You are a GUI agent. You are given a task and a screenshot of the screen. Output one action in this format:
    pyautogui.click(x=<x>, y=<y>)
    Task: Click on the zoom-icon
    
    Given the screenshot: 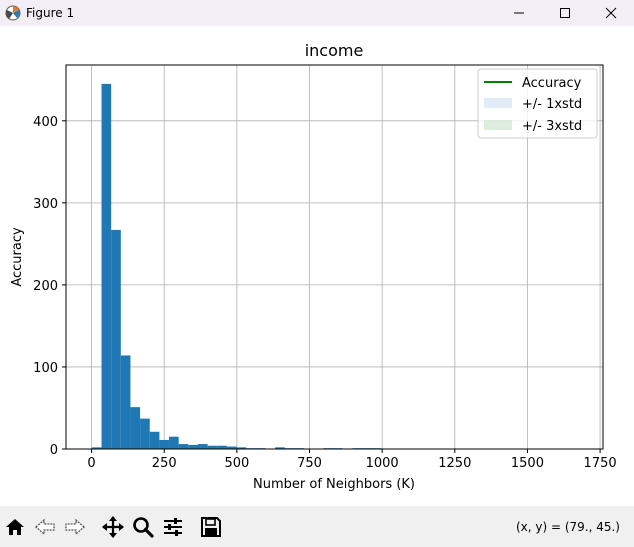 What is the action you would take?
    pyautogui.click(x=143, y=527)
    